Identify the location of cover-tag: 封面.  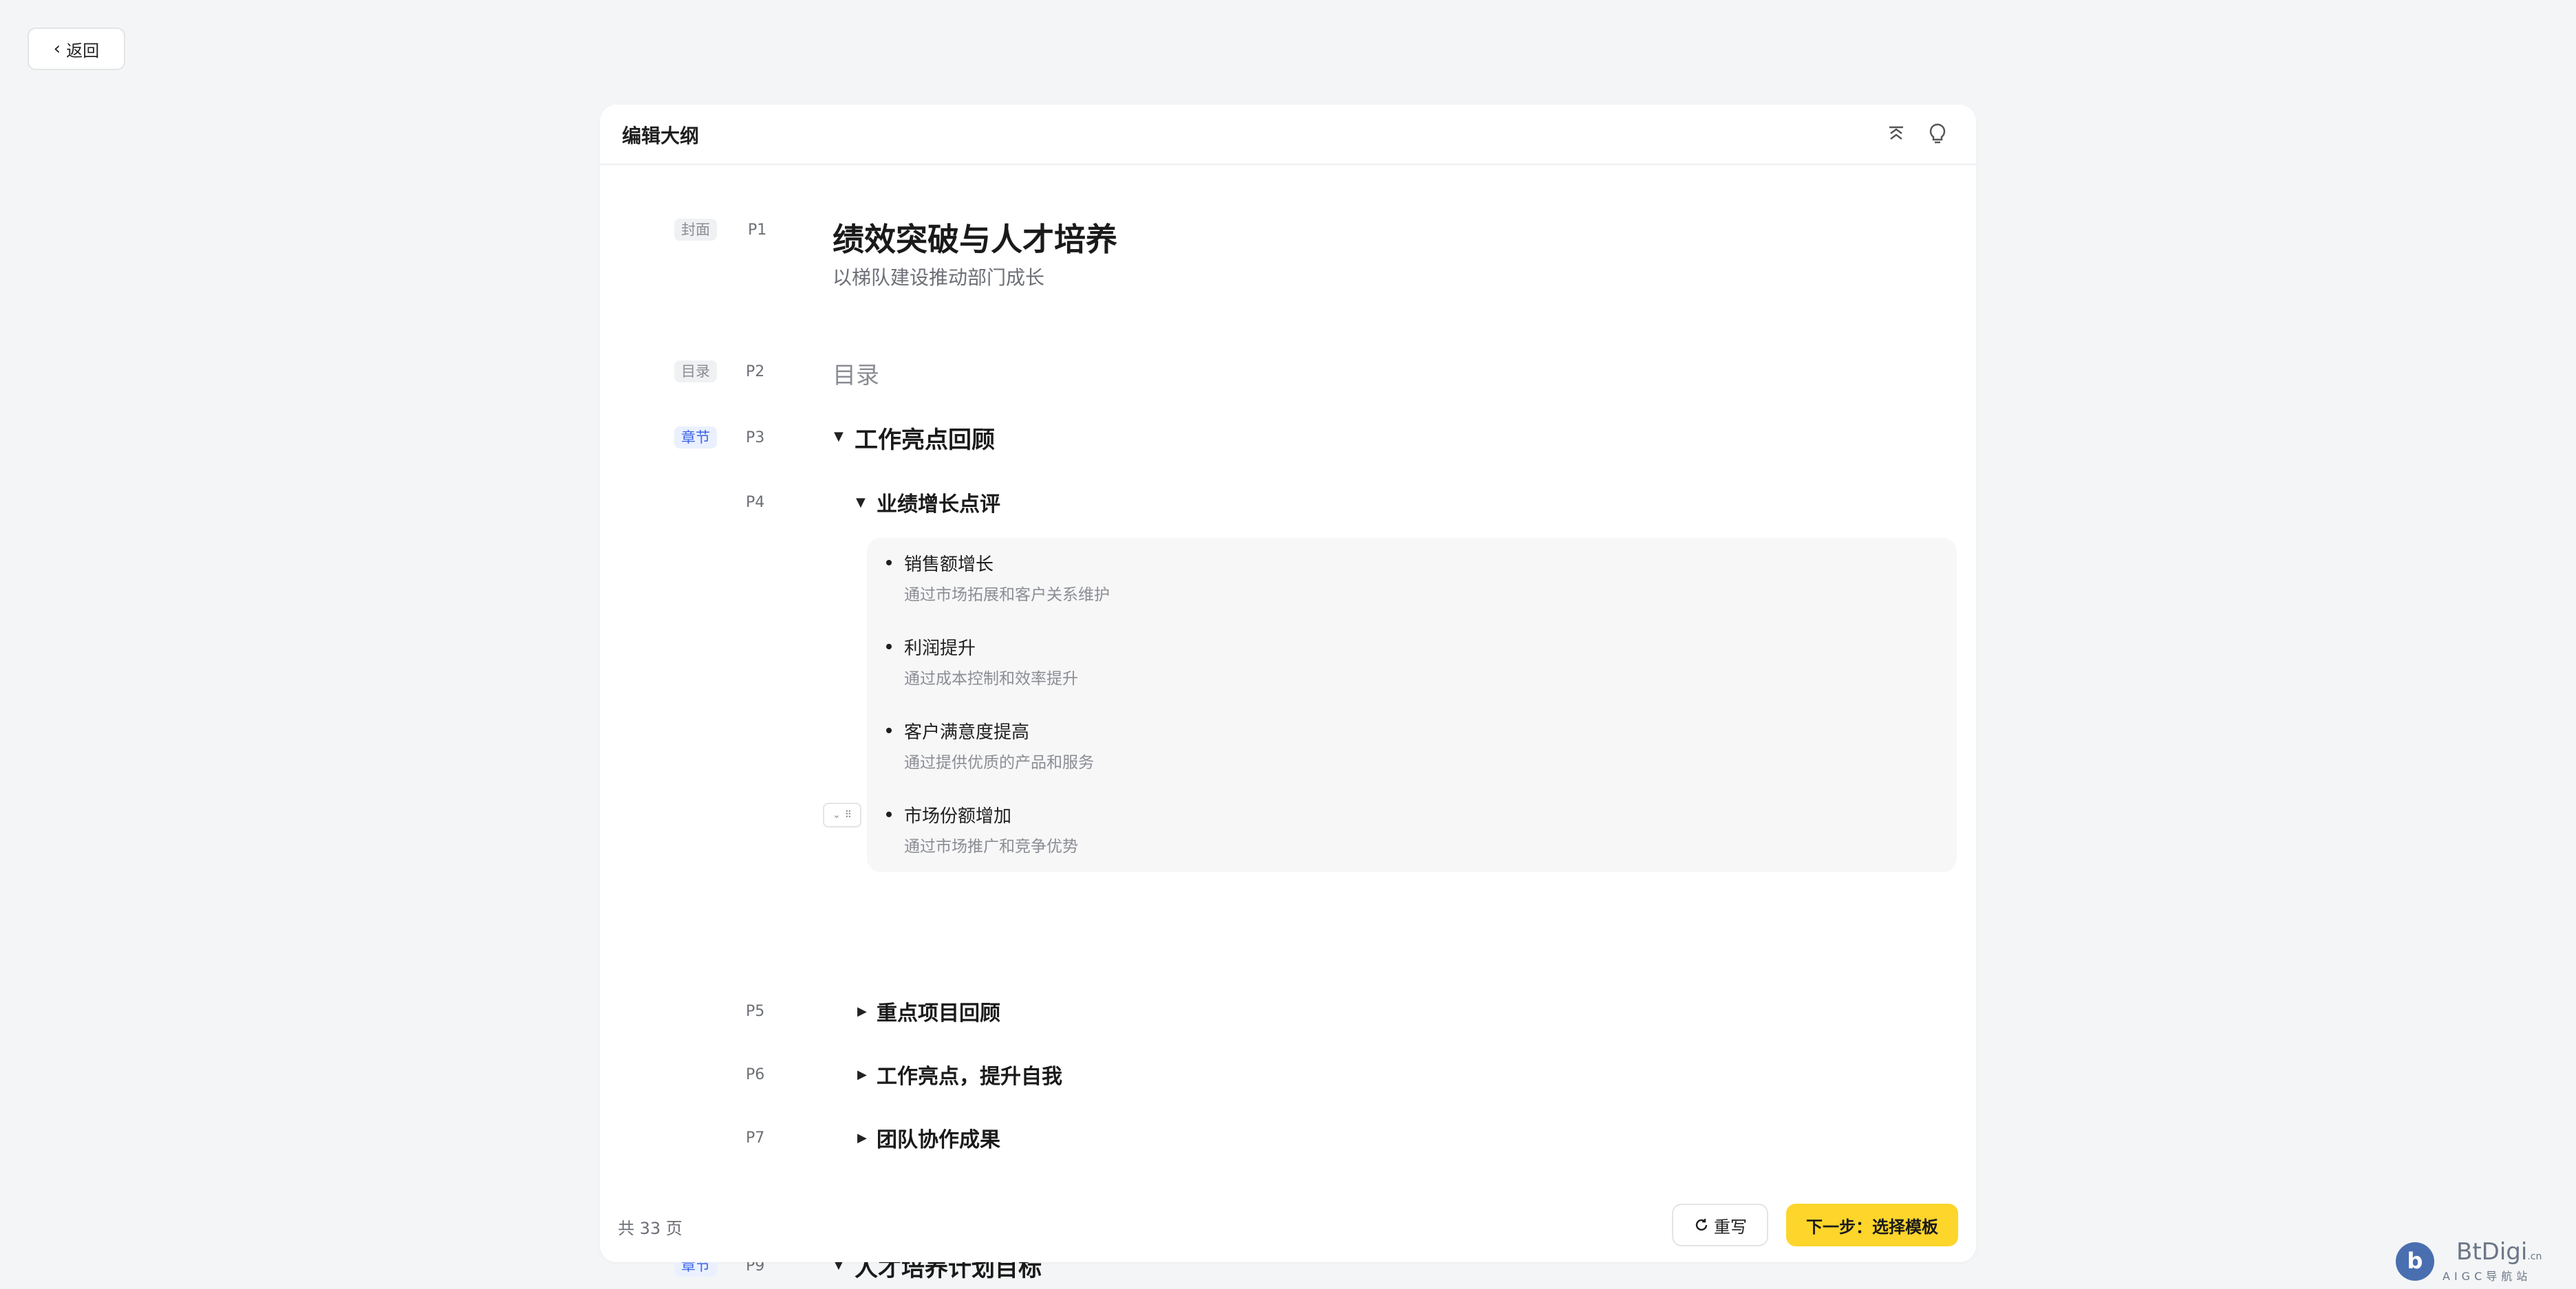
(695, 230).